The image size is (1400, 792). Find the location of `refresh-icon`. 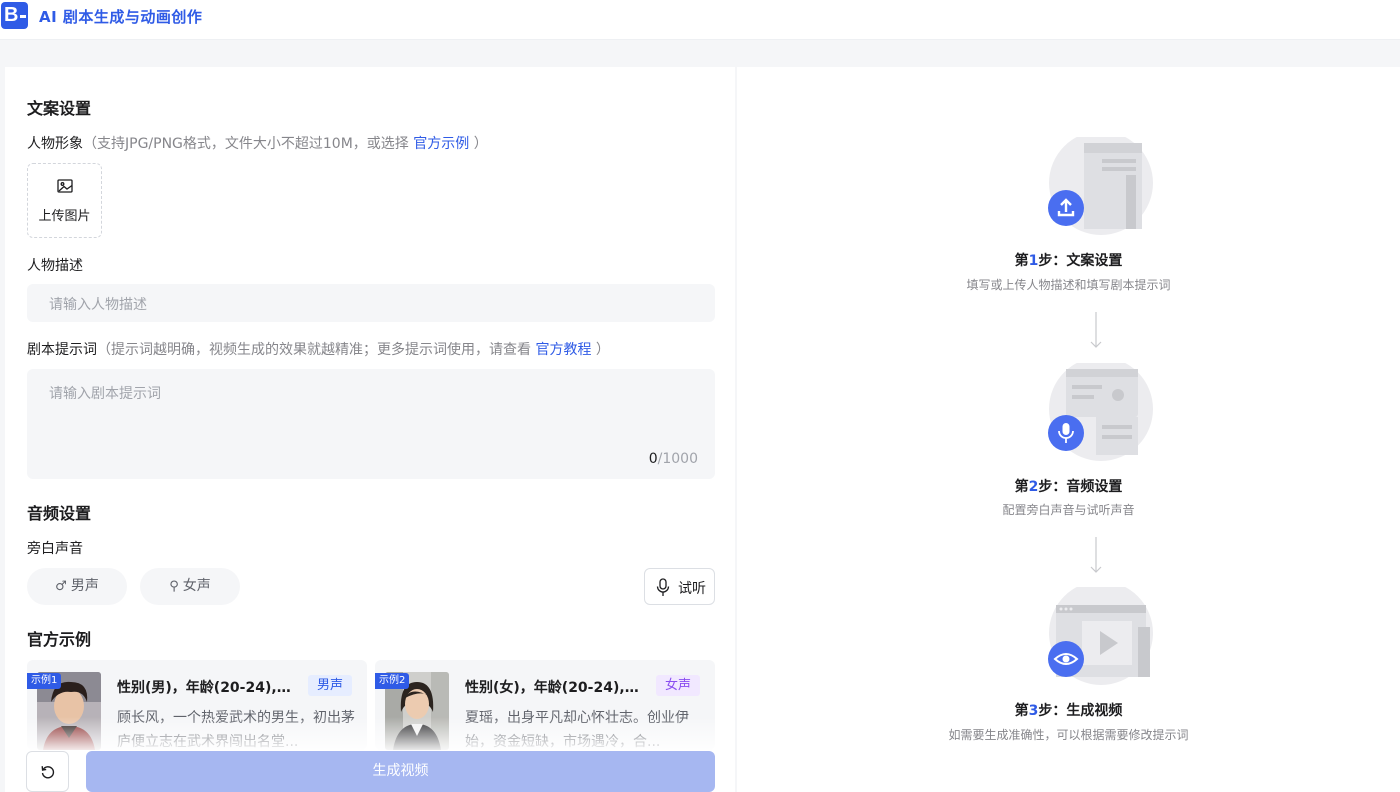

refresh-icon is located at coordinates (48, 772).